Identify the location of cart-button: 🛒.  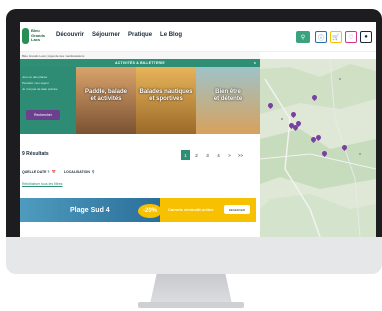
(336, 37).